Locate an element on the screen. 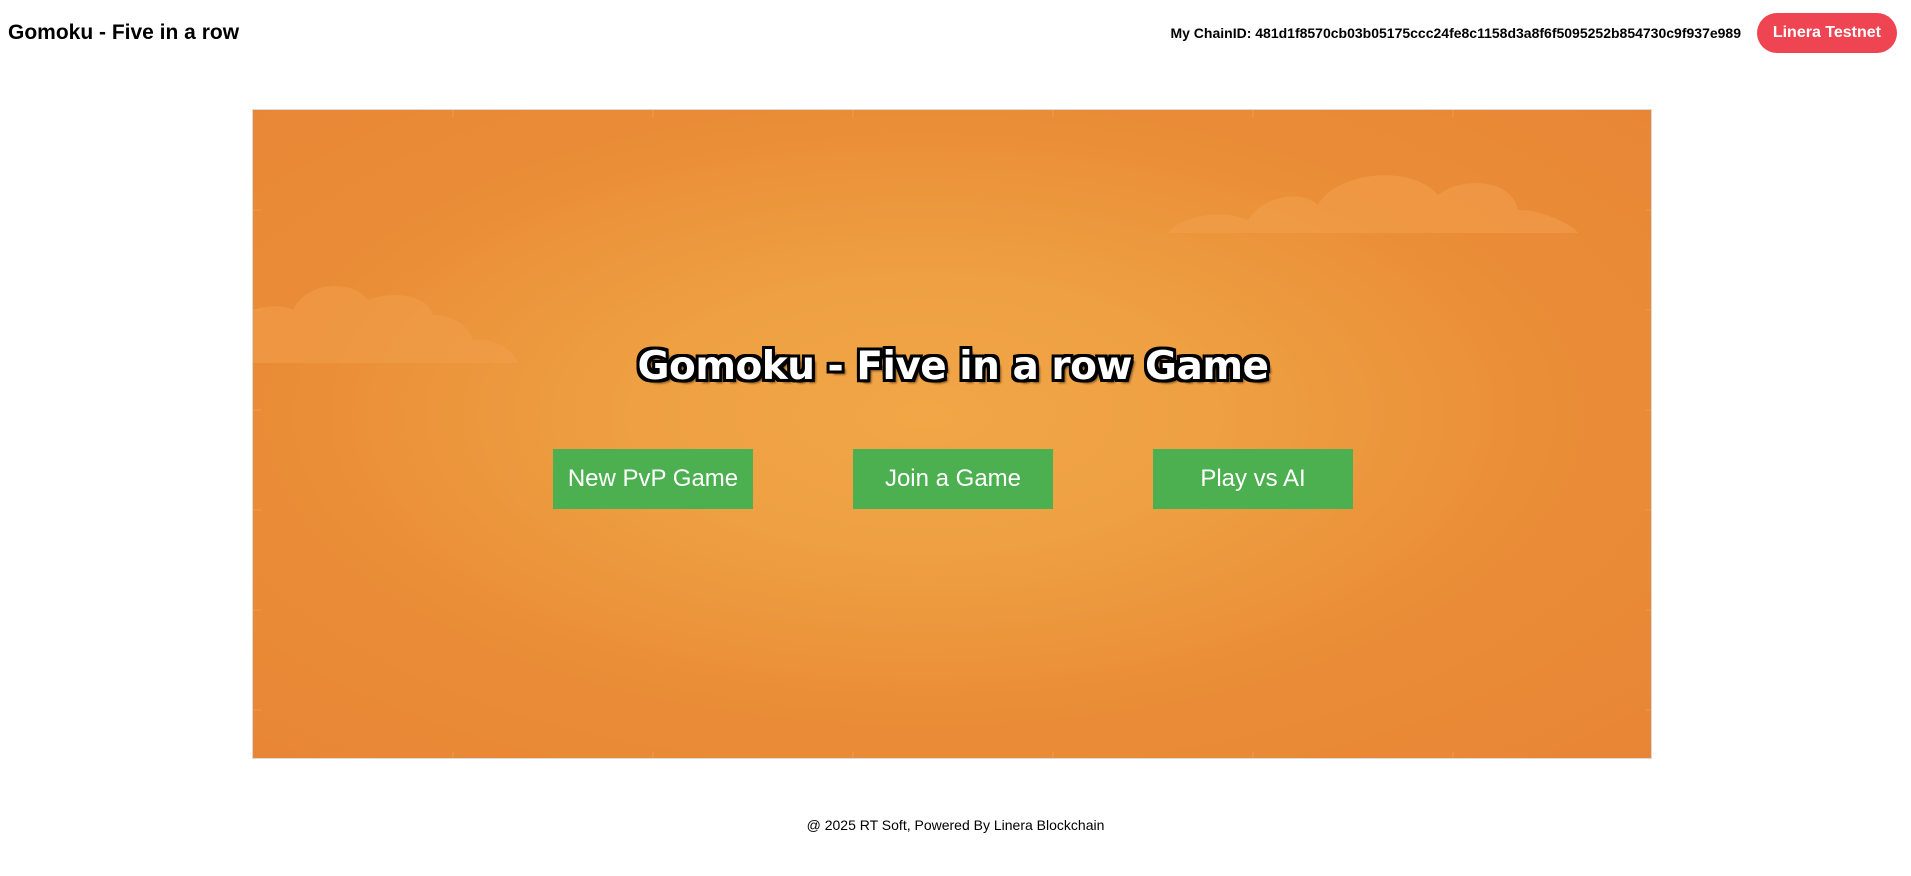  cloud-right is located at coordinates (1373, 204).